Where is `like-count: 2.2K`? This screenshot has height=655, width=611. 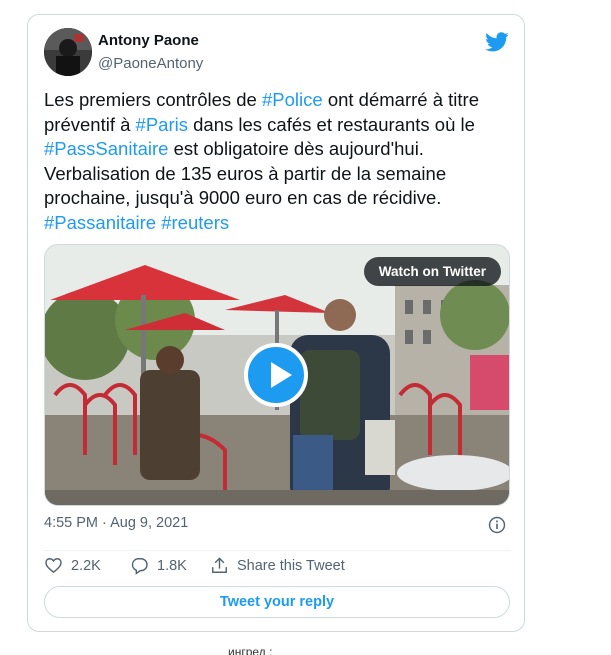 like-count: 2.2K is located at coordinates (86, 565).